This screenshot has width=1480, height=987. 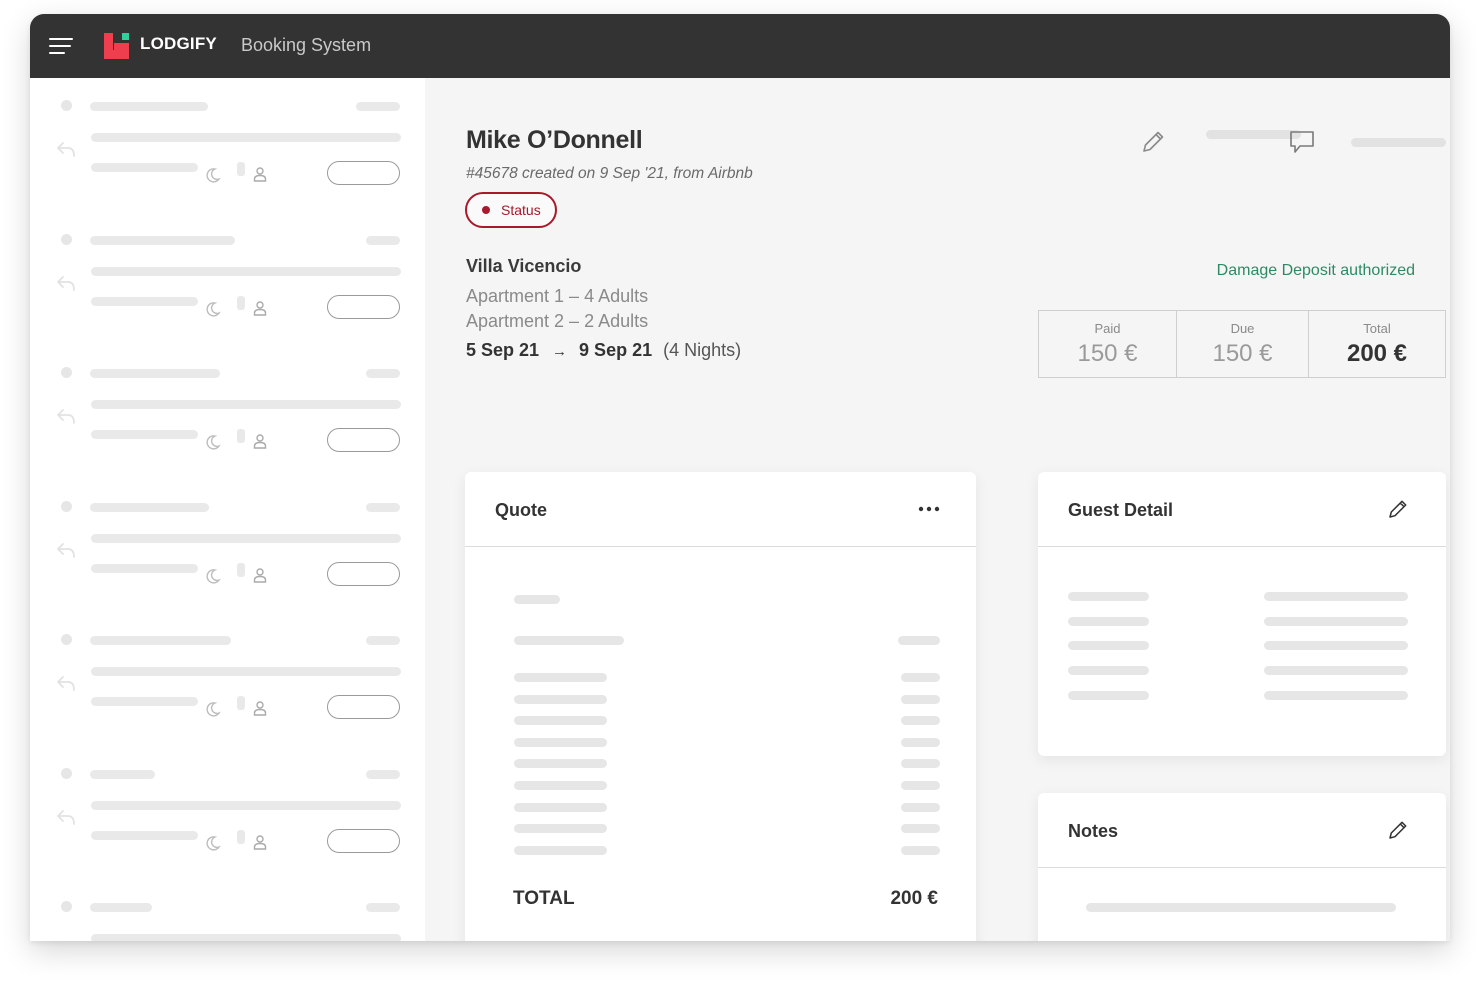 What do you see at coordinates (557, 321) in the screenshot?
I see `apartment-2: Apartment 2 – 2 Adults` at bounding box center [557, 321].